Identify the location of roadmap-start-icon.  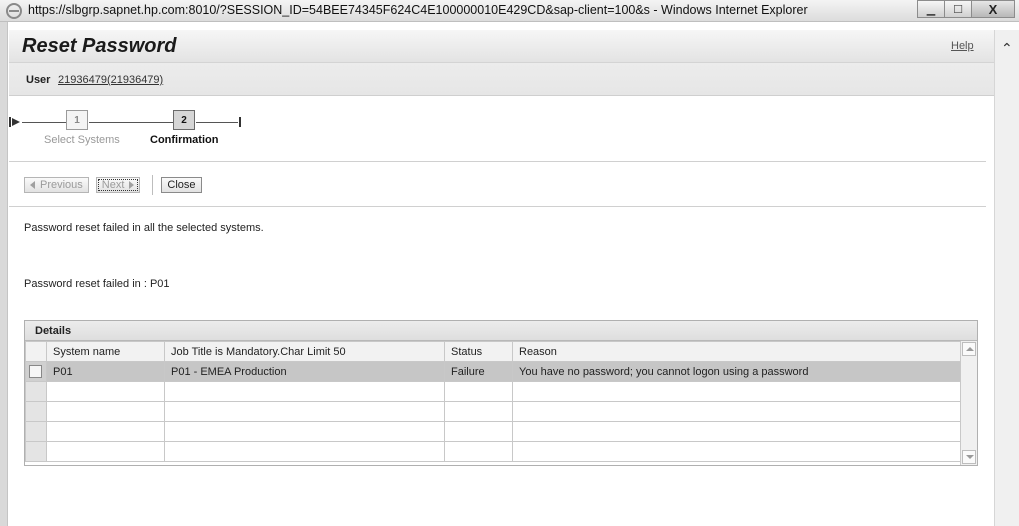
(15, 122).